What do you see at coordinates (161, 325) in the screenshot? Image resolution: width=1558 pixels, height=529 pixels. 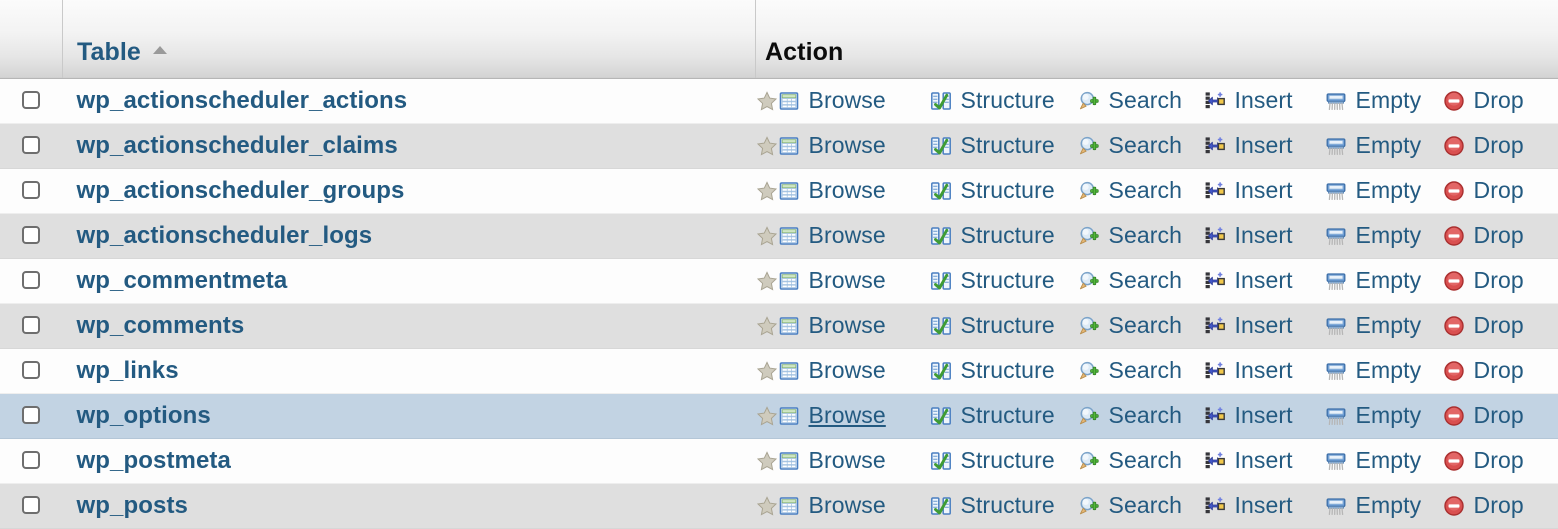 I see `table-name-link: wp_comments` at bounding box center [161, 325].